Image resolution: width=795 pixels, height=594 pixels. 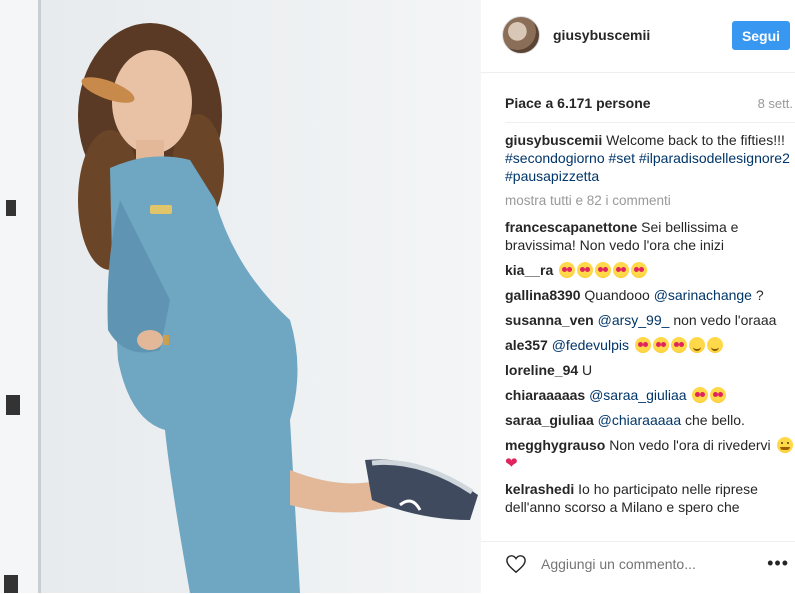 I want to click on mention-link: @arsy_99_, so click(x=634, y=320).